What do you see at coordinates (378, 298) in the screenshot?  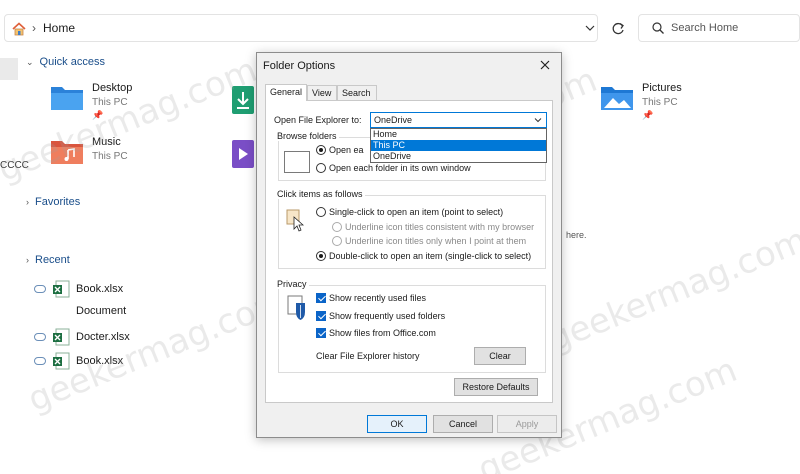 I see `checkbox-label: Show recently used files` at bounding box center [378, 298].